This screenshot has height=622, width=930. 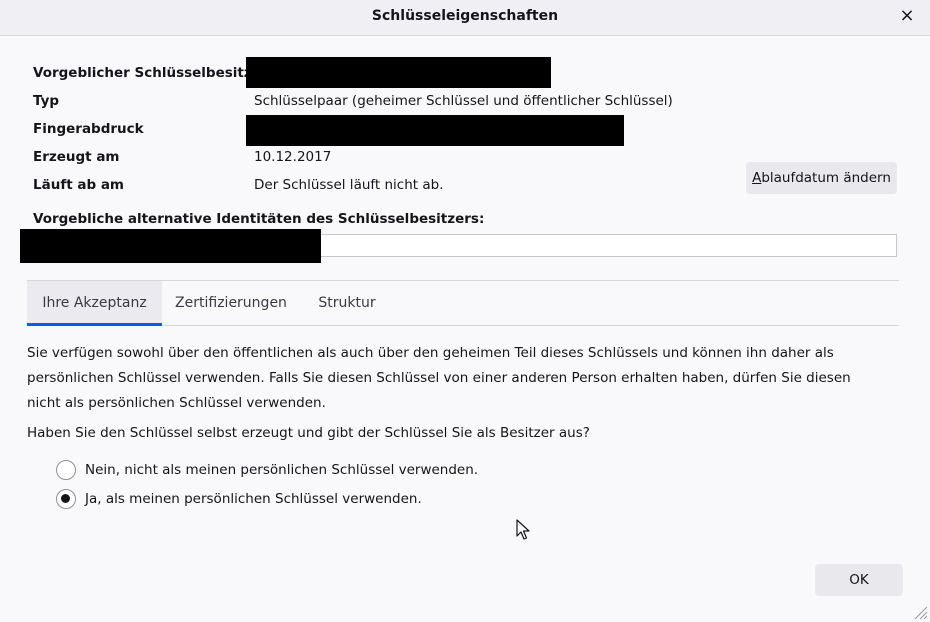 What do you see at coordinates (170, 246) in the screenshot?
I see `alt-identity-redacted` at bounding box center [170, 246].